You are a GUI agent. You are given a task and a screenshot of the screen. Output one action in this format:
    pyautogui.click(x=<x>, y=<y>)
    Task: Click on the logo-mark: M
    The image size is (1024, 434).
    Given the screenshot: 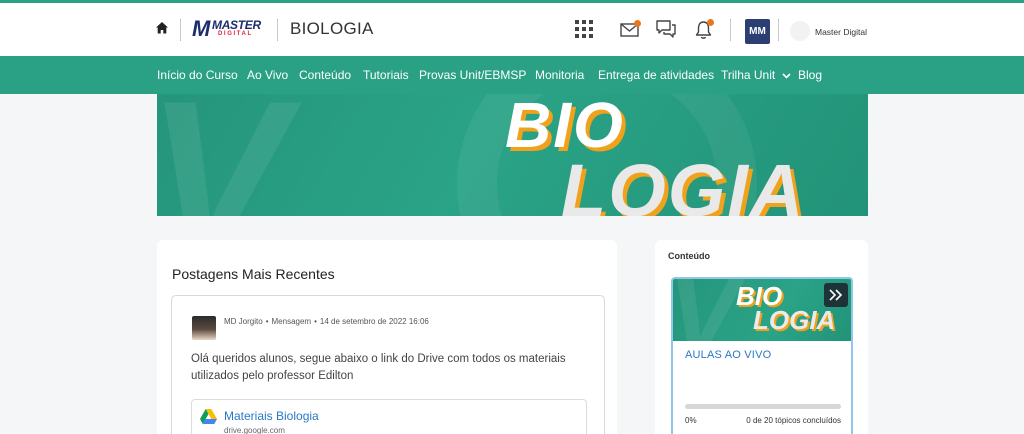 What is the action you would take?
    pyautogui.click(x=201, y=28)
    